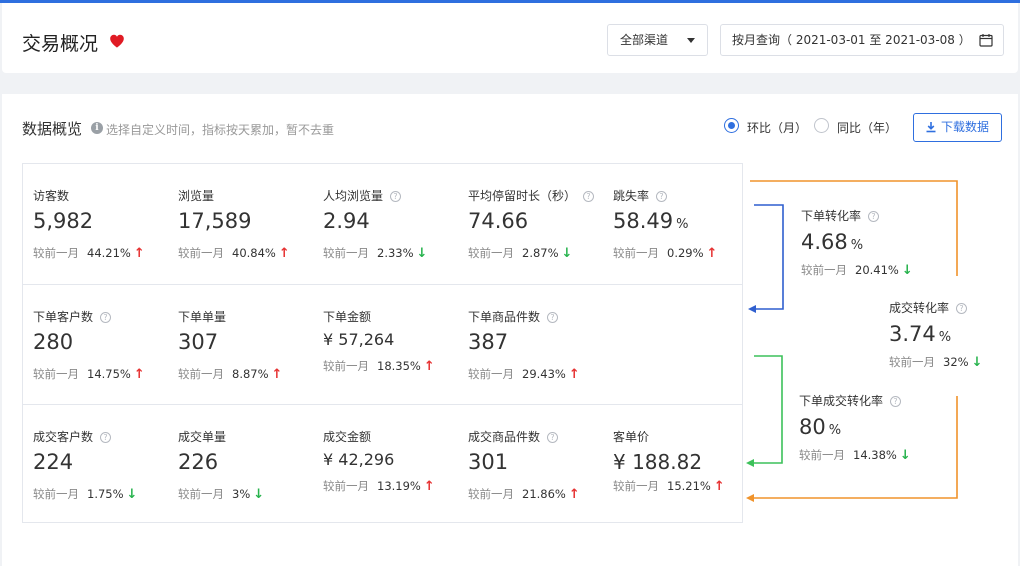 This screenshot has width=1020, height=566. I want to click on channel-select: 全部渠道, so click(657, 40).